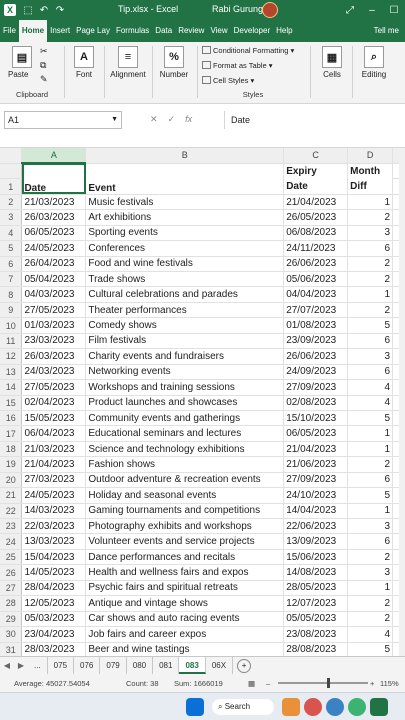 Image resolution: width=405 pixels, height=720 pixels. Describe the element at coordinates (11, 341) in the screenshot. I see `row-header: 11` at that location.